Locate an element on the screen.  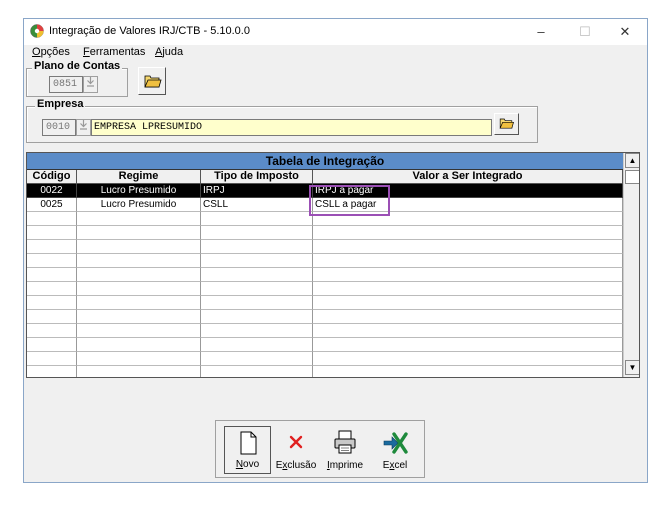
empresa-code-field: 0010 is located at coordinates (59, 127).